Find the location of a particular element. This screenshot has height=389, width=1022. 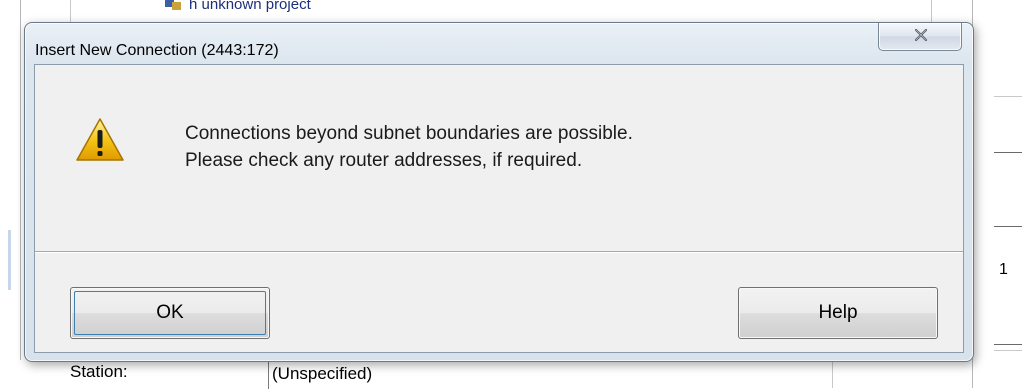

right-panel-value: 1 is located at coordinates (1003, 269).